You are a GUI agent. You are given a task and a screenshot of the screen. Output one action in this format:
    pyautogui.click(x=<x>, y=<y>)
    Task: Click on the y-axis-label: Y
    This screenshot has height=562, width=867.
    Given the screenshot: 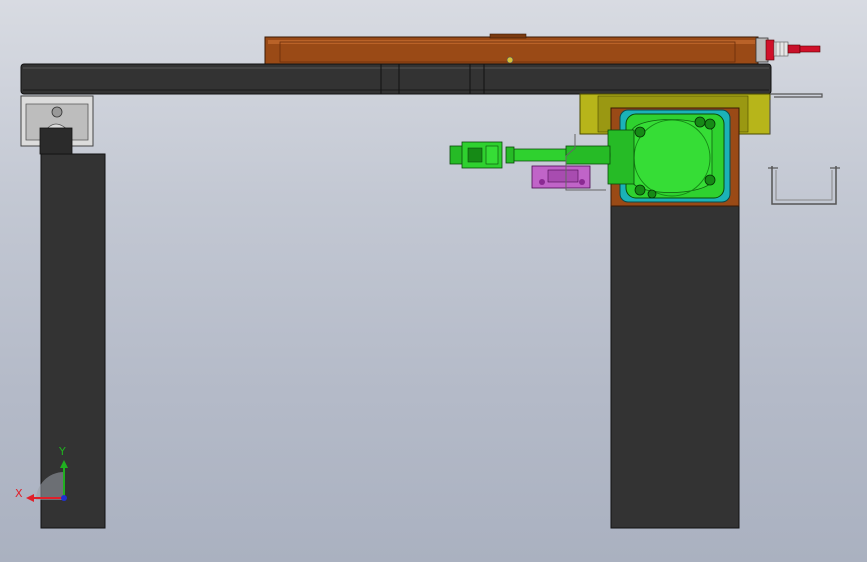 What is the action you would take?
    pyautogui.click(x=62, y=451)
    